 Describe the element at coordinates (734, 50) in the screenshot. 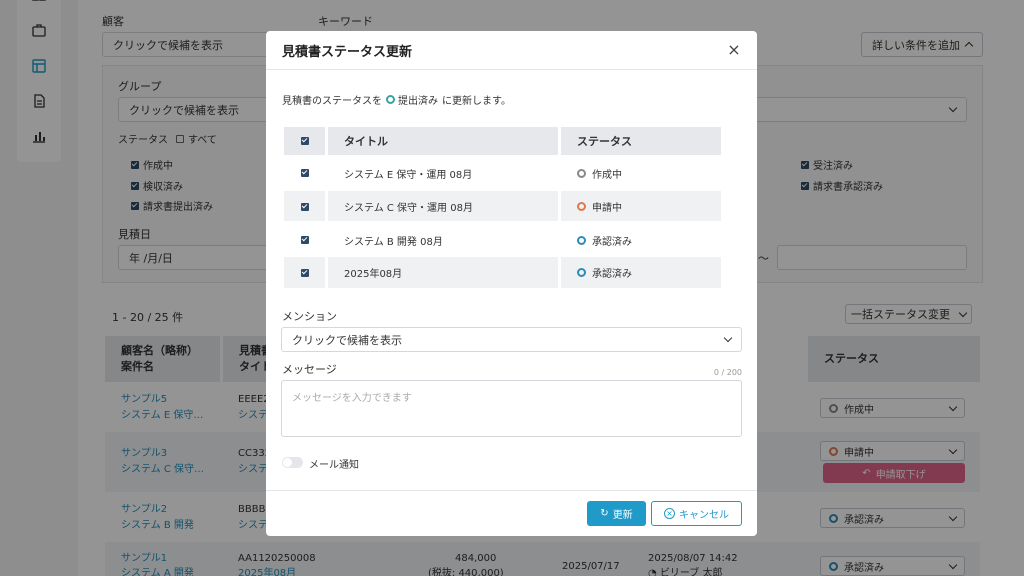

I see `close-icon: ×` at that location.